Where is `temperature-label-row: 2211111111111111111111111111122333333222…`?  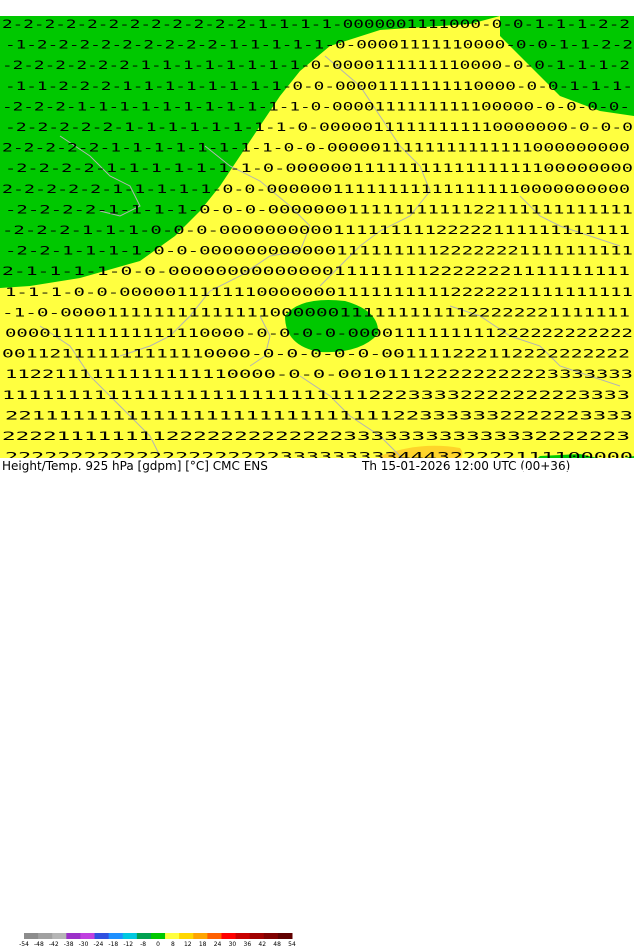 temperature-label-row: 2211111111111111111111111111122333333222… is located at coordinates (319, 415).